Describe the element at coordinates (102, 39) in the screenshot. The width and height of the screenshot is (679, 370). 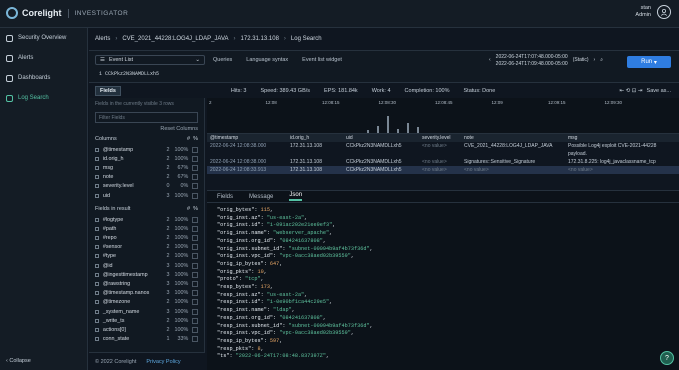
I see `breadcrumb-item: Alerts` at that location.